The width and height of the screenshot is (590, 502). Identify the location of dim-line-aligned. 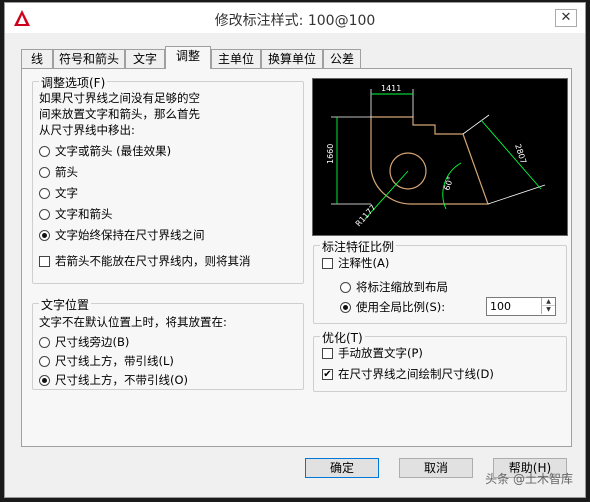
(511, 154).